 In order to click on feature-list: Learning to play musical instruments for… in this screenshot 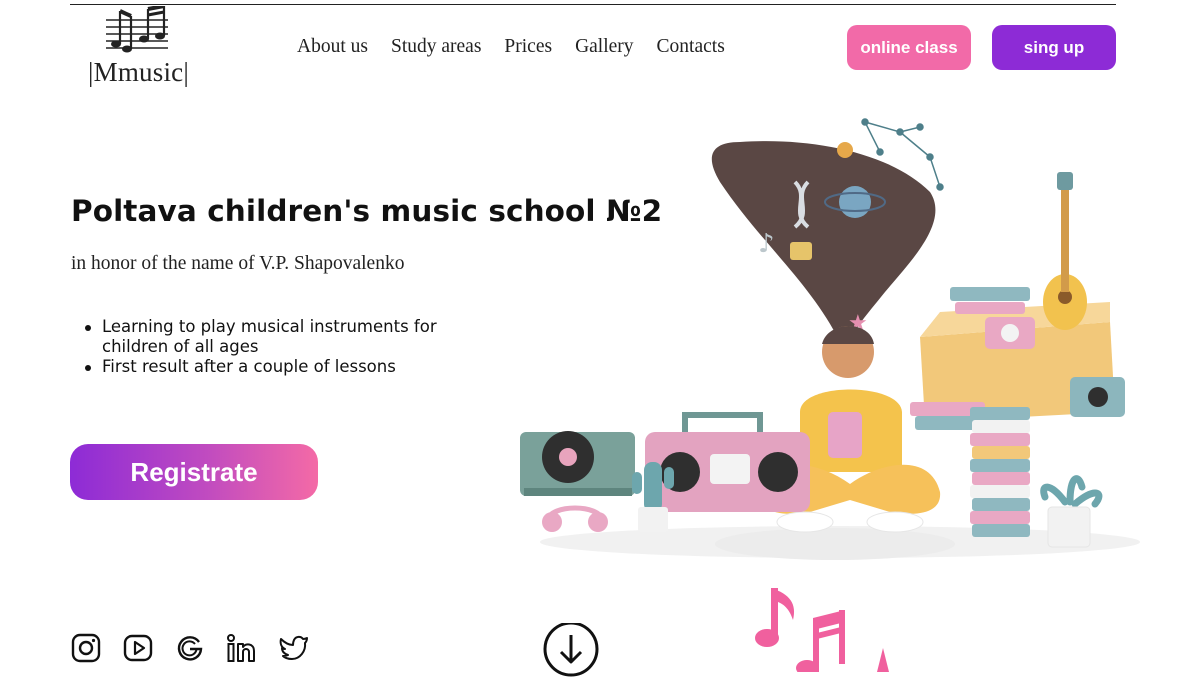, I will do `click(273, 347)`.